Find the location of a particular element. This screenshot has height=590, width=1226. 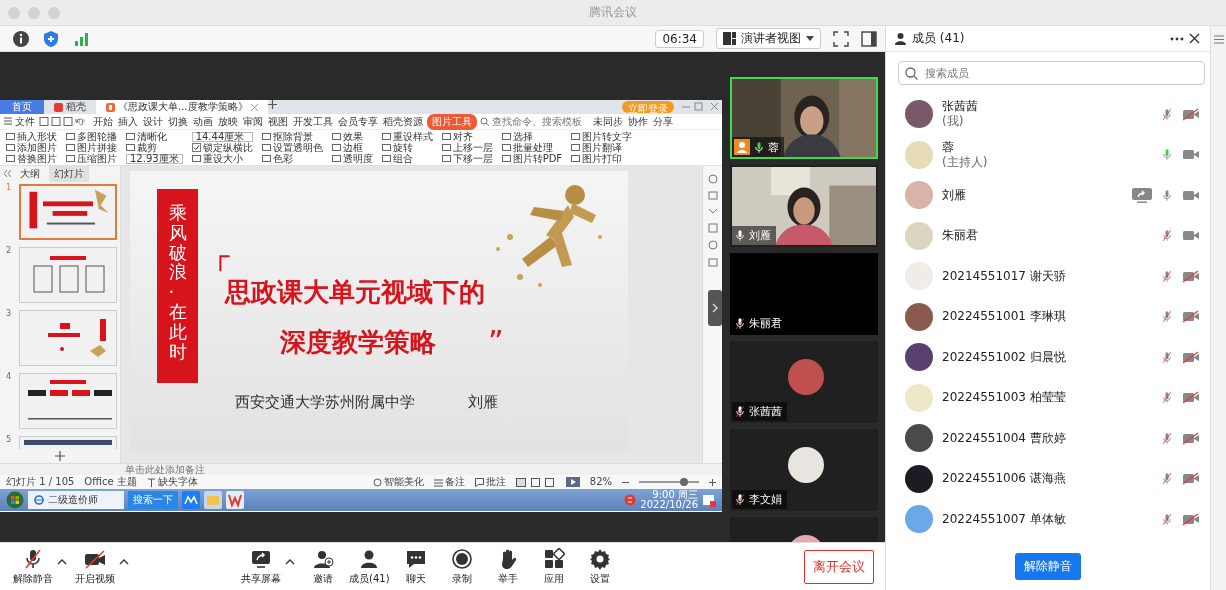

ribbon-button: 旋转 is located at coordinates (407, 147).